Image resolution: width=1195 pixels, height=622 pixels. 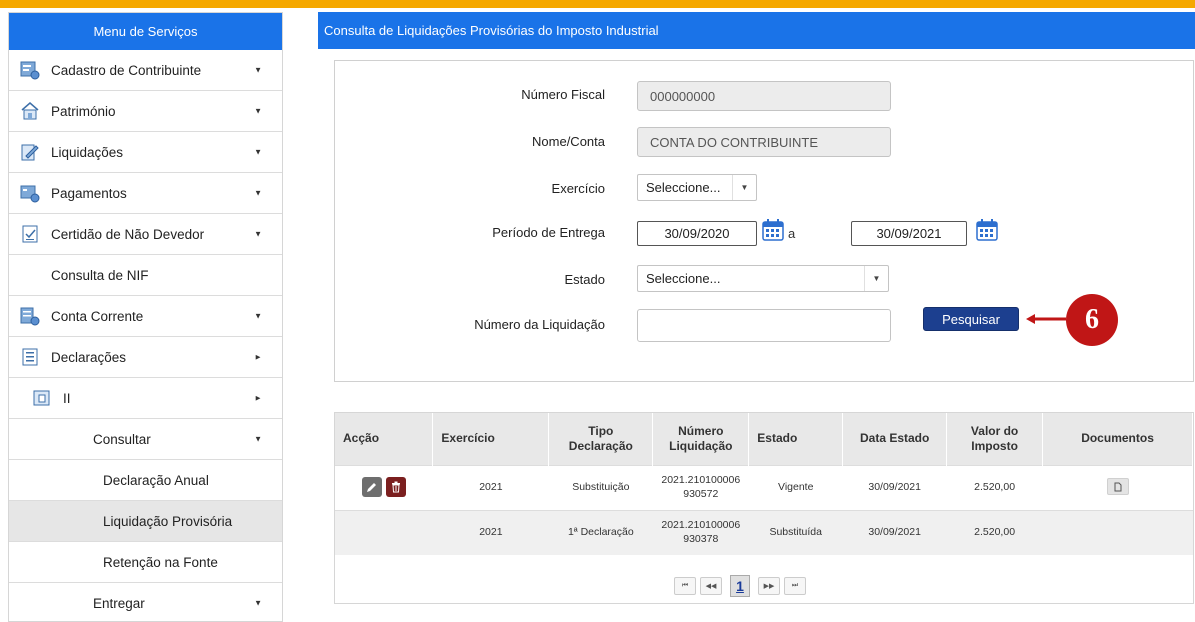 I want to click on delete-button, so click(x=395, y=487).